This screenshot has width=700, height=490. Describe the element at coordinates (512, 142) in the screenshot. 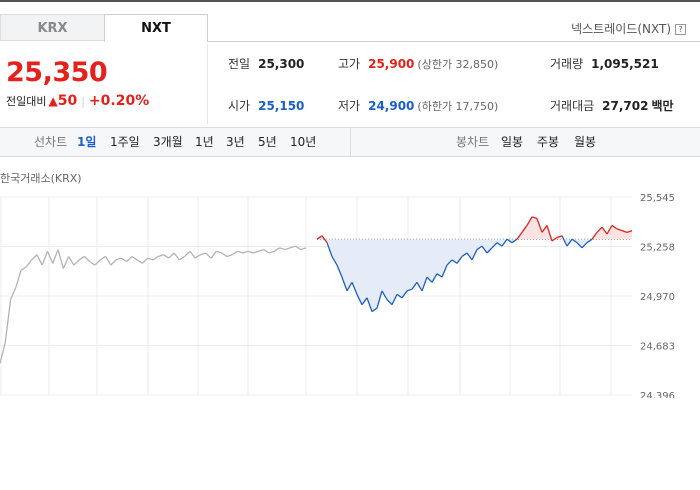

I see `candle-daily: 일봉` at that location.